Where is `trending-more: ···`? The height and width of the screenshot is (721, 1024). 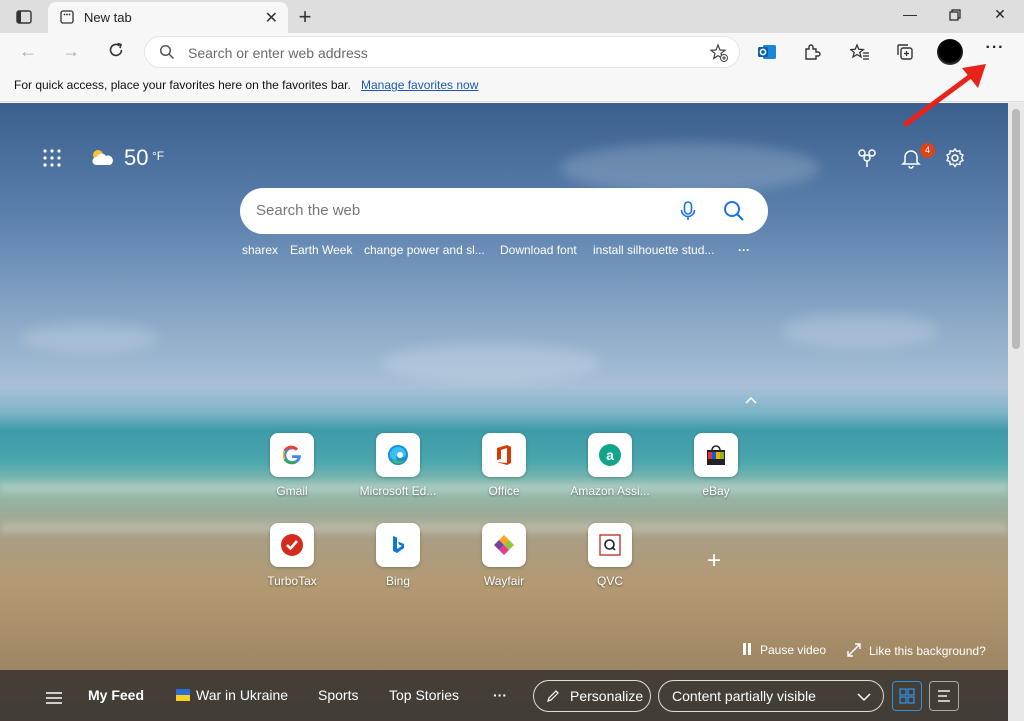
trending-more: ··· is located at coordinates (744, 250).